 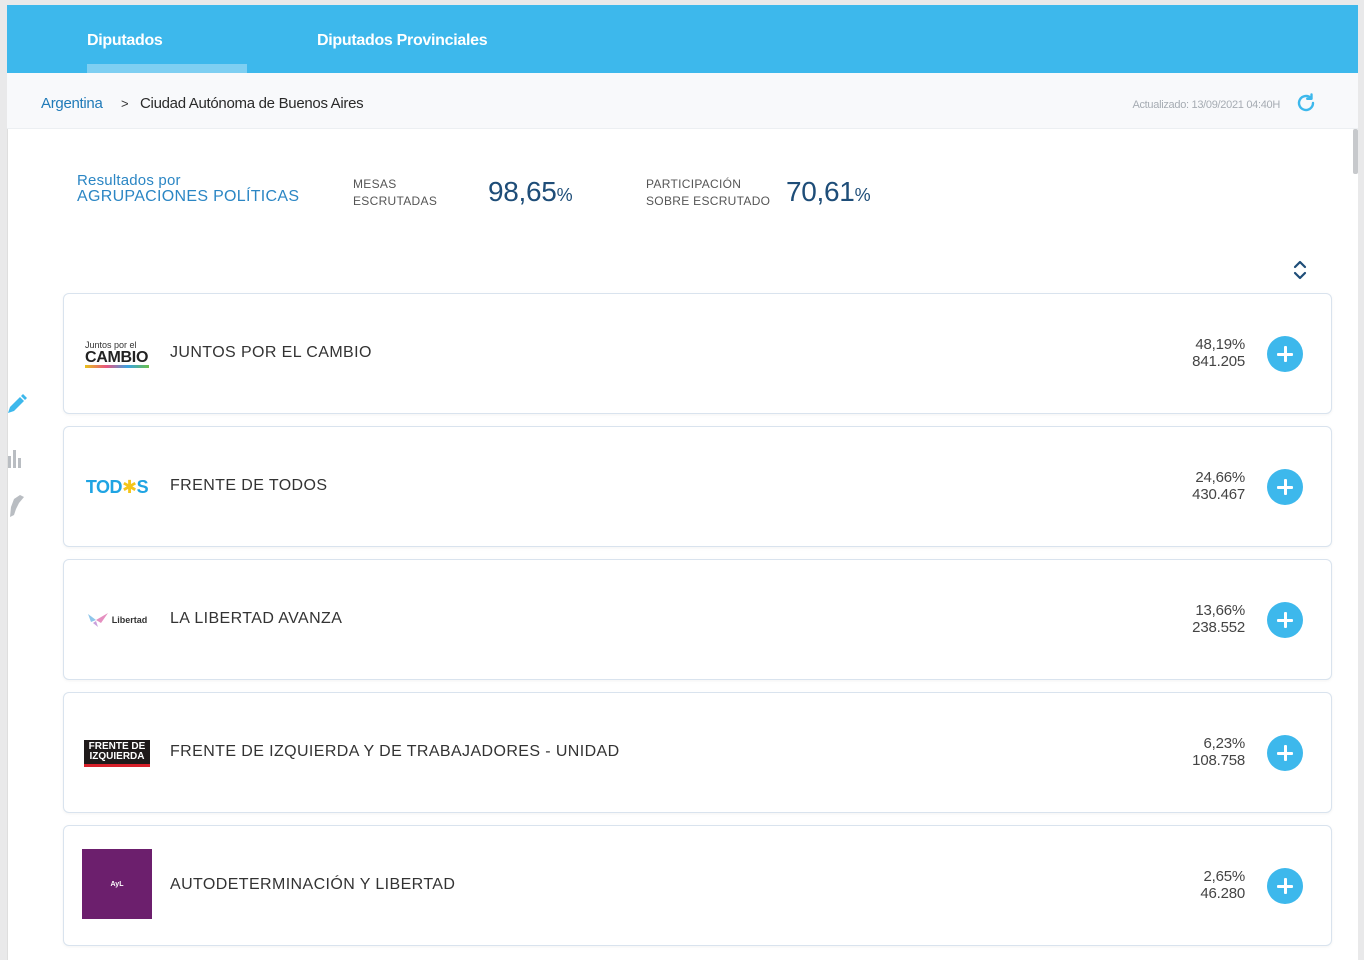 I want to click on participacion-label-line1: PARTICIPACIÓN, so click(x=694, y=184).